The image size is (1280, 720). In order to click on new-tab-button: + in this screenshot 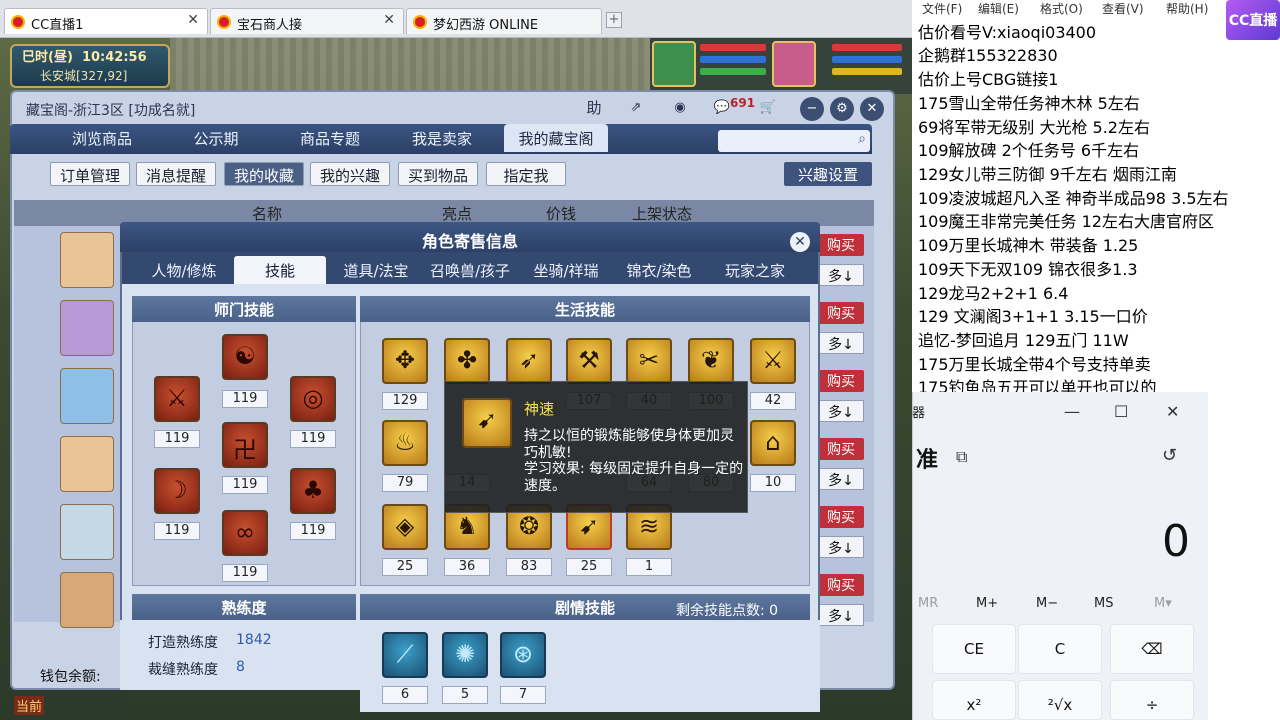, I will do `click(614, 20)`.